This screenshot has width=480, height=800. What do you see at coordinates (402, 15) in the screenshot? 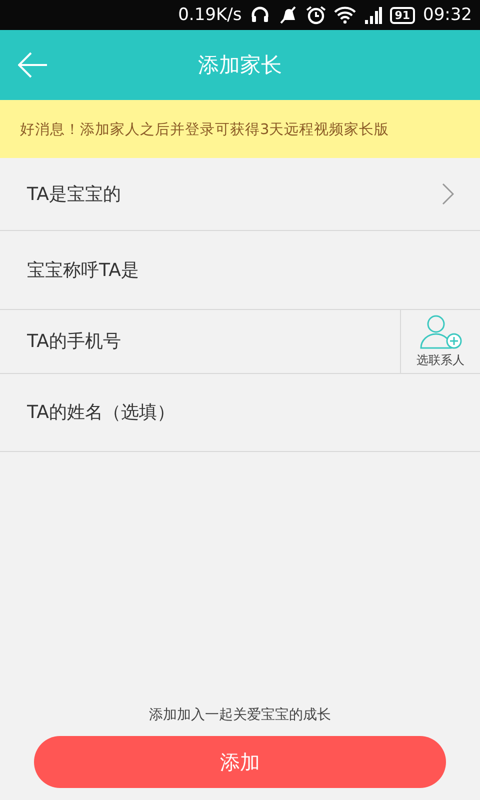
I see `battery-level: 91` at bounding box center [402, 15].